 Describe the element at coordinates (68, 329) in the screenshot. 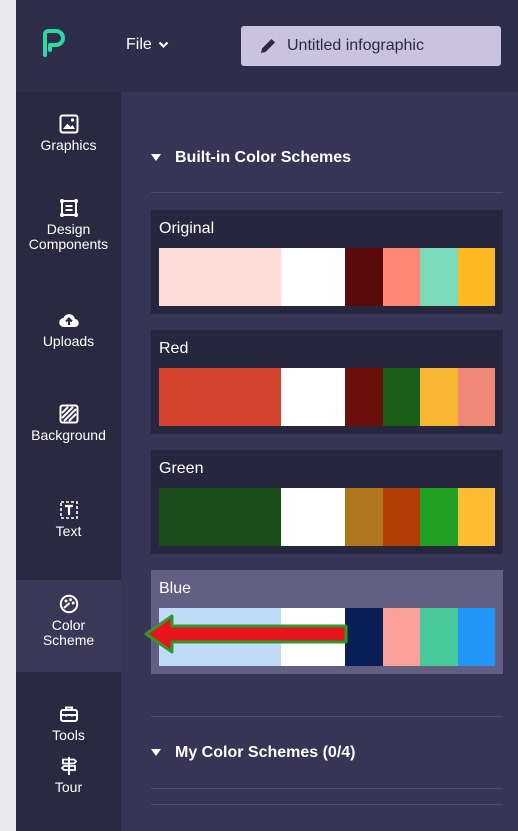

I see `sidebar-item-uploads: Uploads` at that location.